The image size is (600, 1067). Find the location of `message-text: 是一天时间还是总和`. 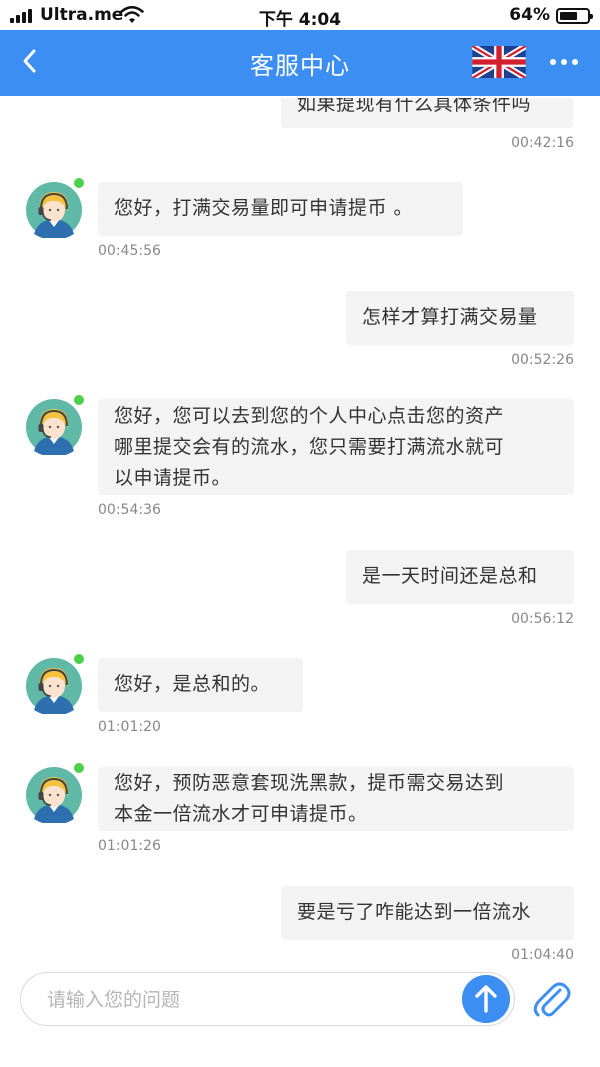

message-text: 是一天时间还是总和 is located at coordinates (450, 576).